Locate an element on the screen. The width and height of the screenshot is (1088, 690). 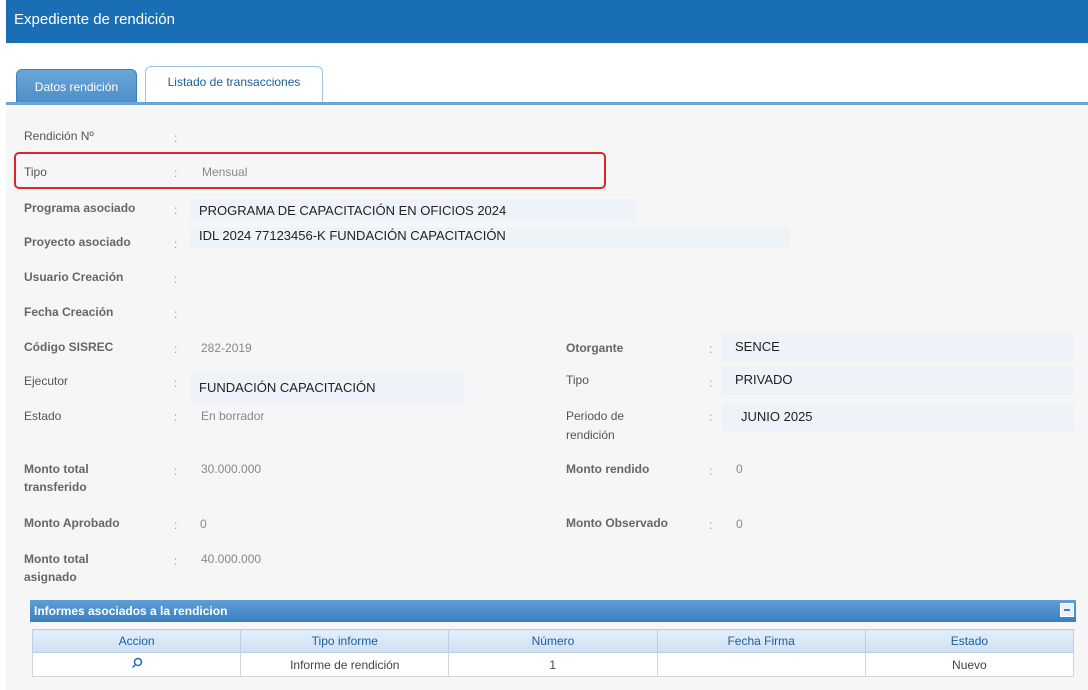
rendicion-n-label: Rendición Nº is located at coordinates (59, 136).